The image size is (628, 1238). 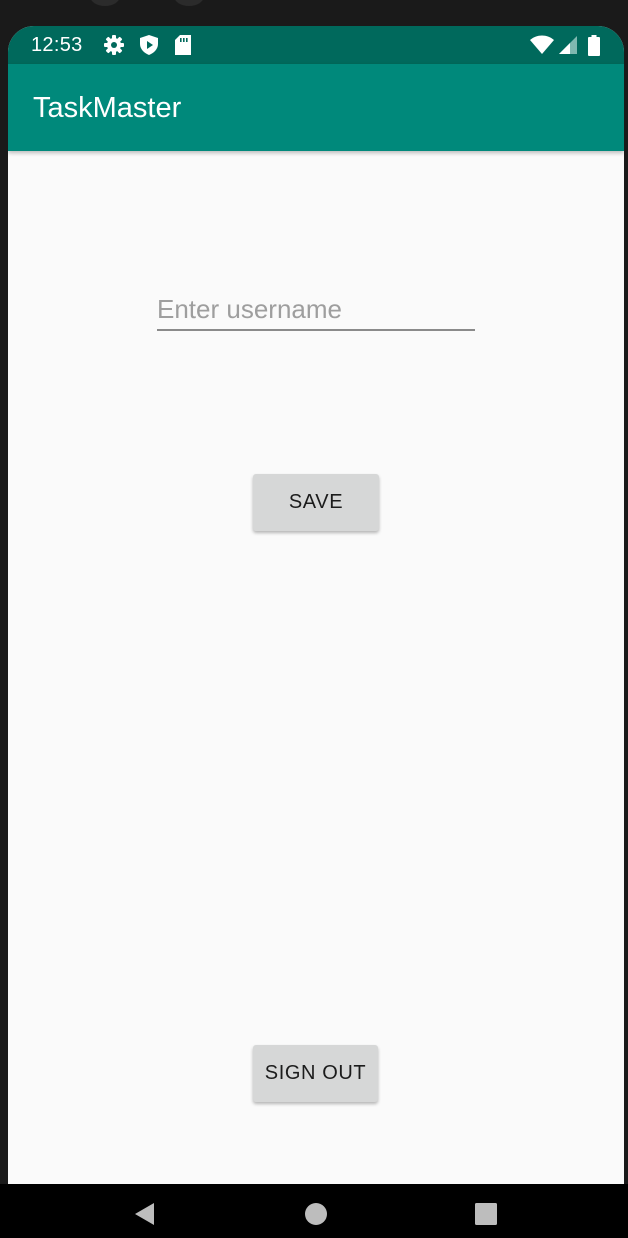 What do you see at coordinates (105, 3) in the screenshot?
I see `camera-cutout` at bounding box center [105, 3].